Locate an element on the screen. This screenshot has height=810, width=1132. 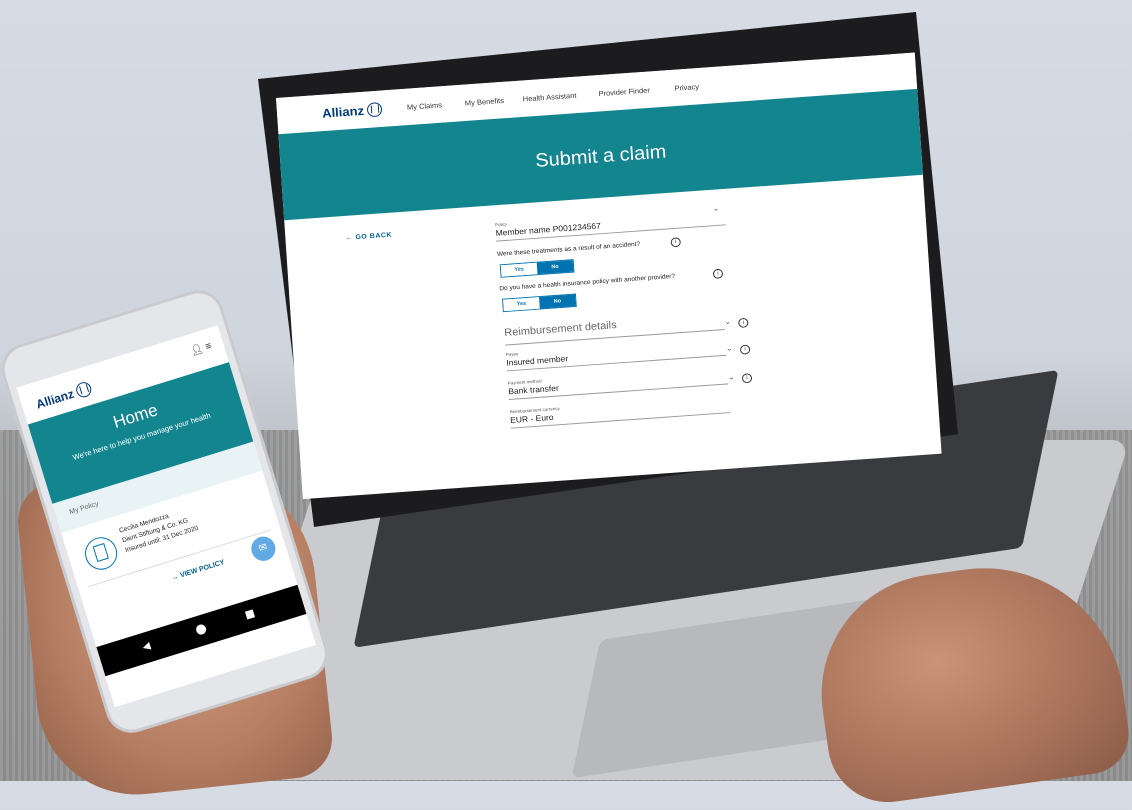
policy-label: Policy is located at coordinates (501, 224).